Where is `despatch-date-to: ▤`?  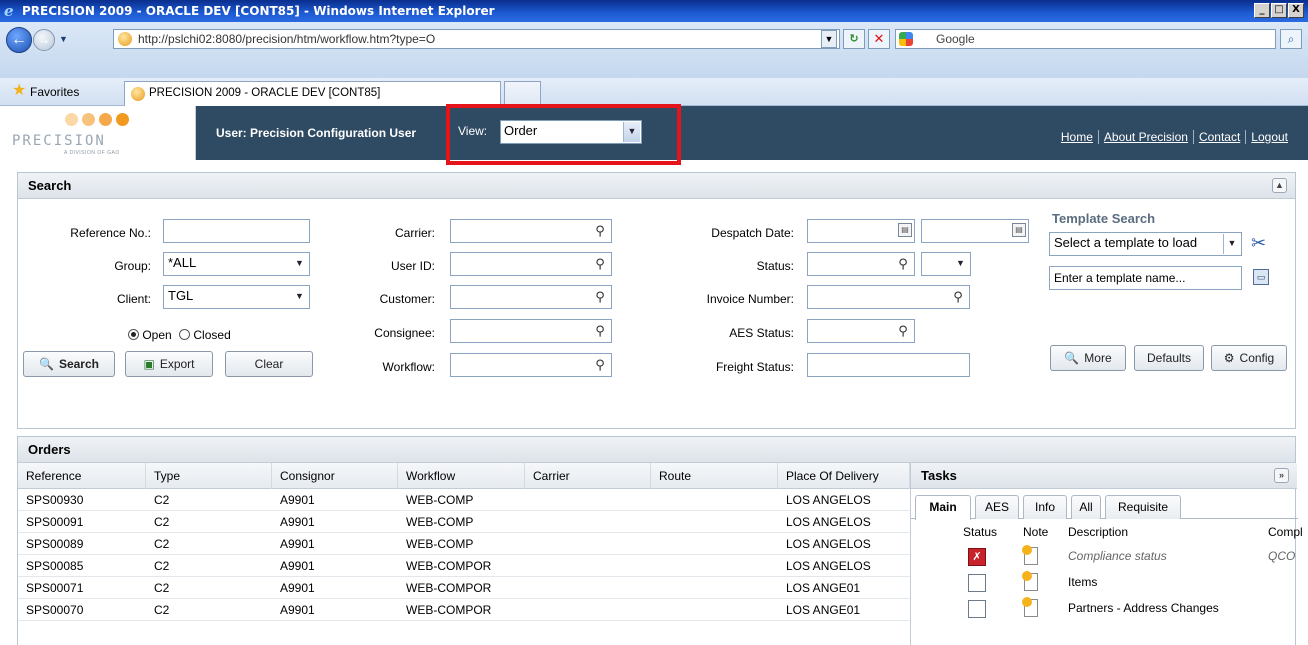 despatch-date-to: ▤ is located at coordinates (975, 231).